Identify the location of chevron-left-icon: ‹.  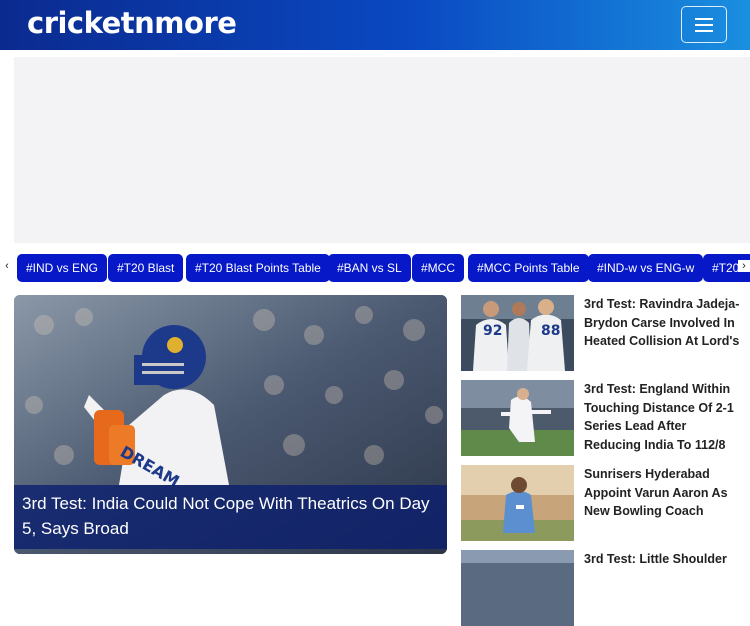
(7, 266).